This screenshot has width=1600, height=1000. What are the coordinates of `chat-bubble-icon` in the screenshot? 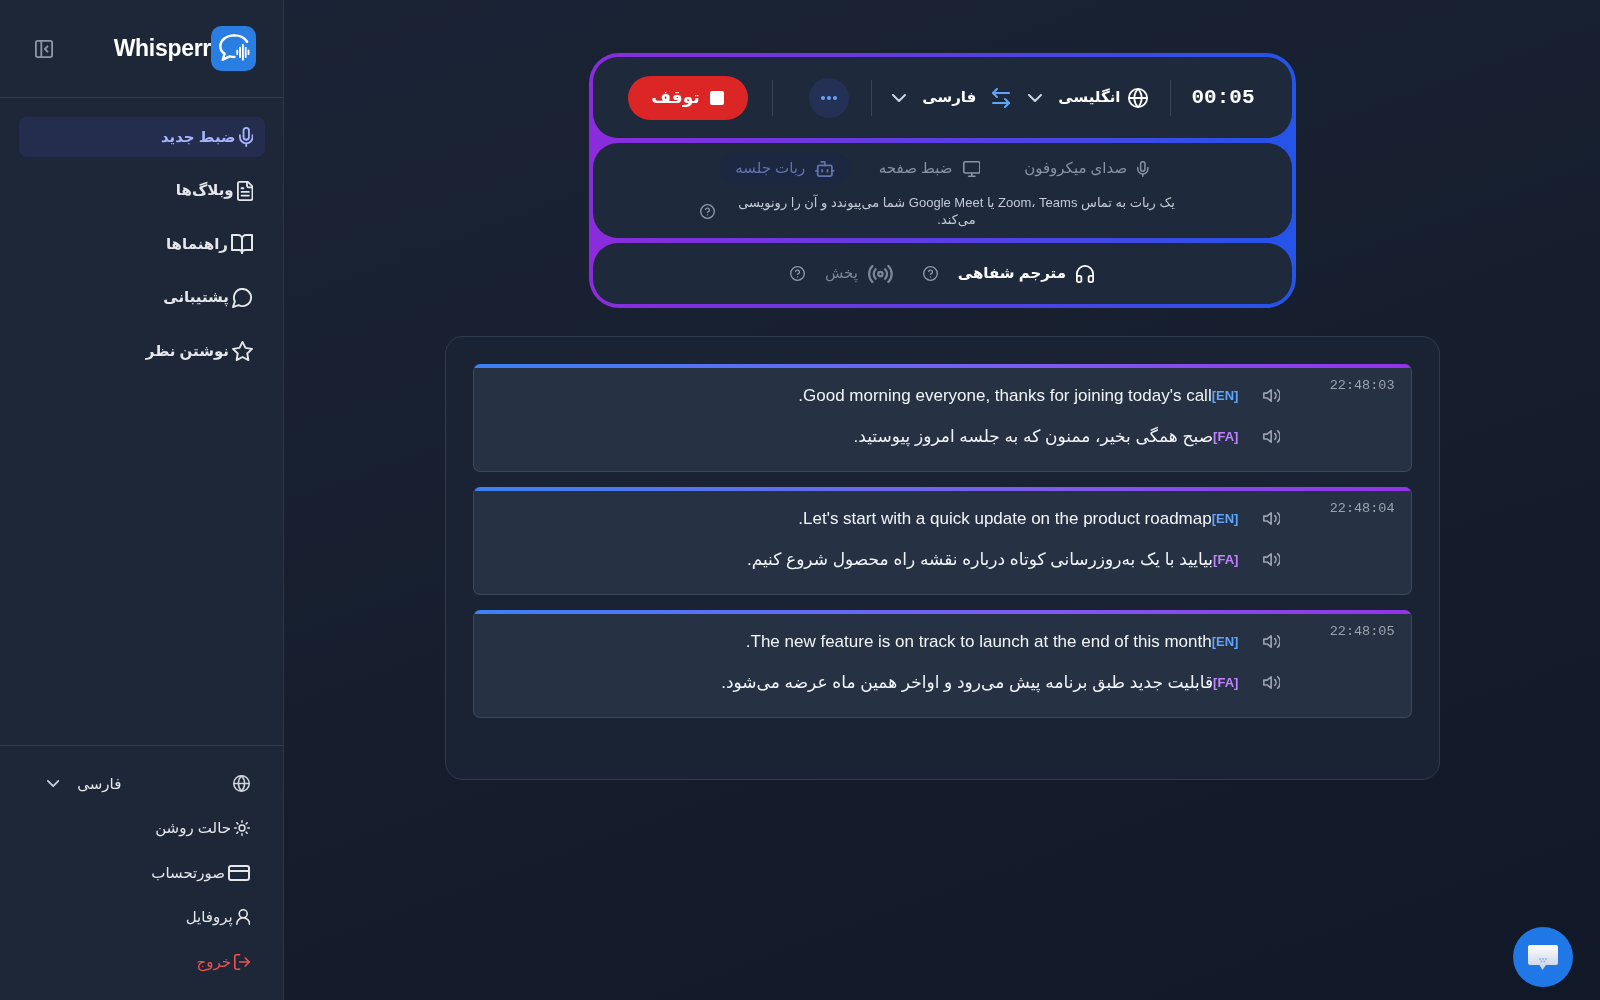 It's located at (1543, 957).